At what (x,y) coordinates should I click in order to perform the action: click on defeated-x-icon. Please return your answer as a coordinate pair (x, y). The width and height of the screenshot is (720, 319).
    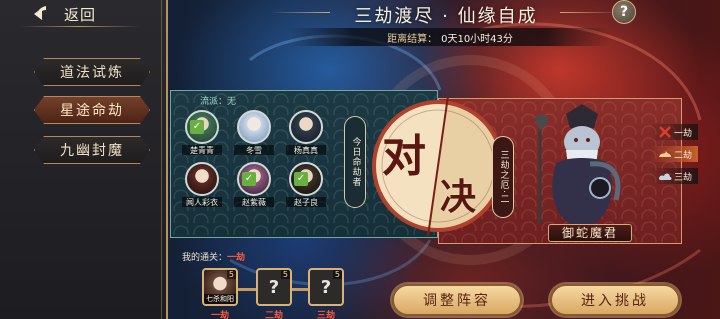
    Looking at the image, I should click on (665, 132).